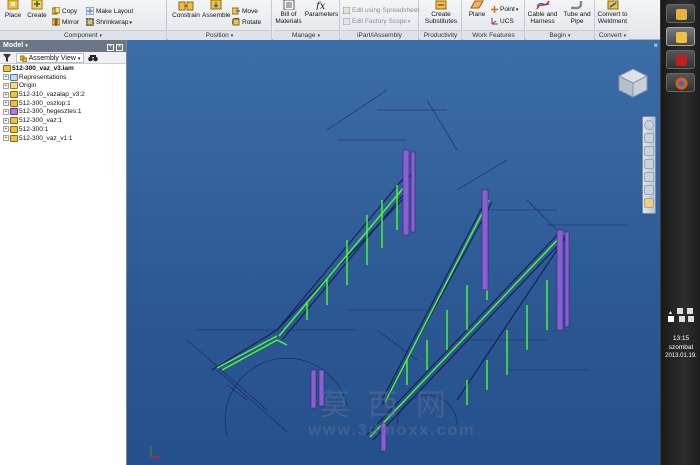 The width and height of the screenshot is (700, 465). Describe the element at coordinates (542, 12) in the screenshot. I see `cable-and-harness-button: Cable and Harness` at that location.